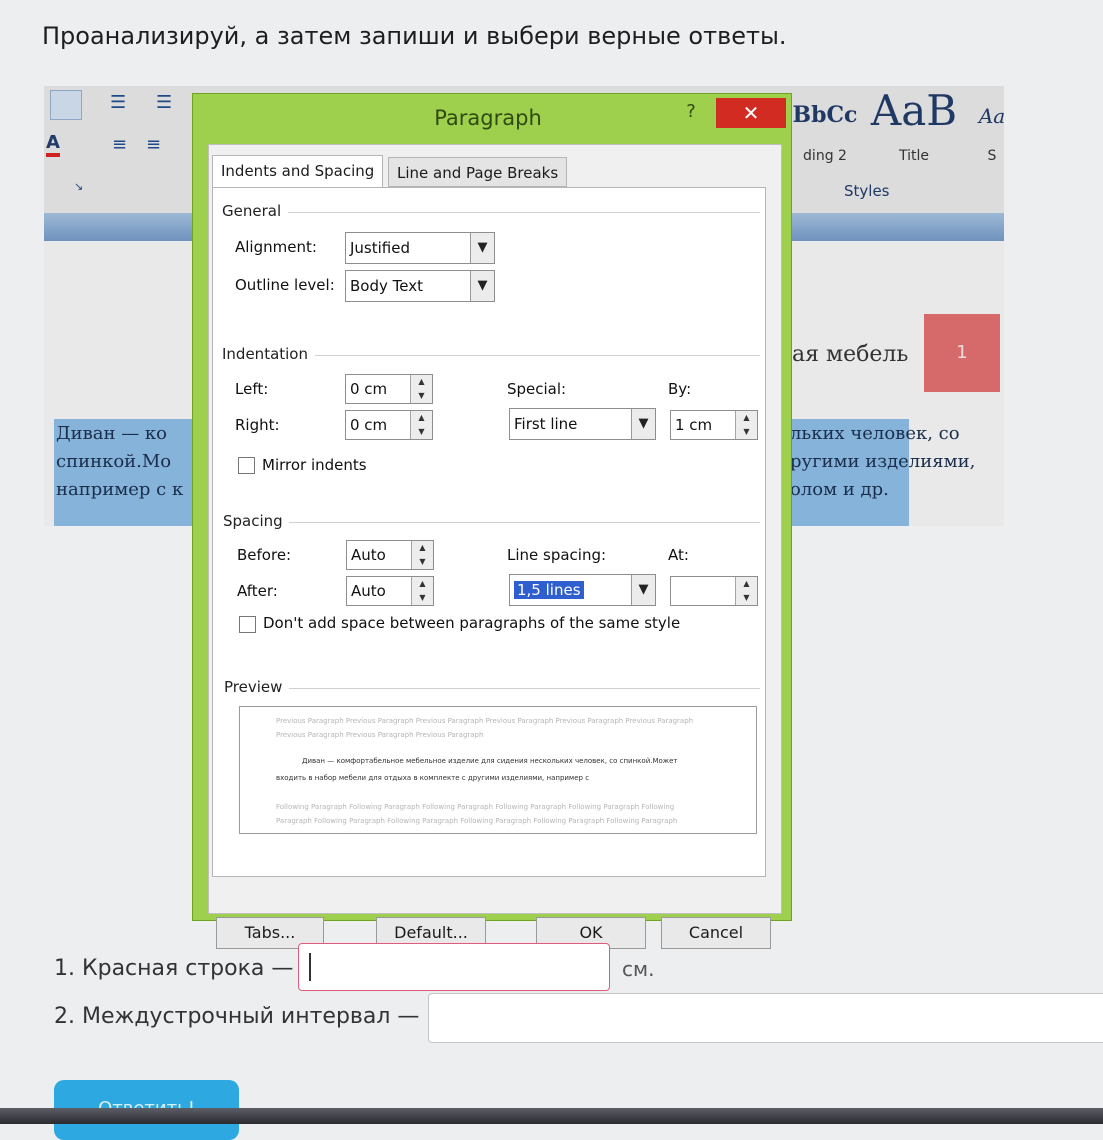 The width and height of the screenshot is (1103, 1140). Describe the element at coordinates (714, 591) in the screenshot. I see `at-spinner: ▲ ▼` at that location.